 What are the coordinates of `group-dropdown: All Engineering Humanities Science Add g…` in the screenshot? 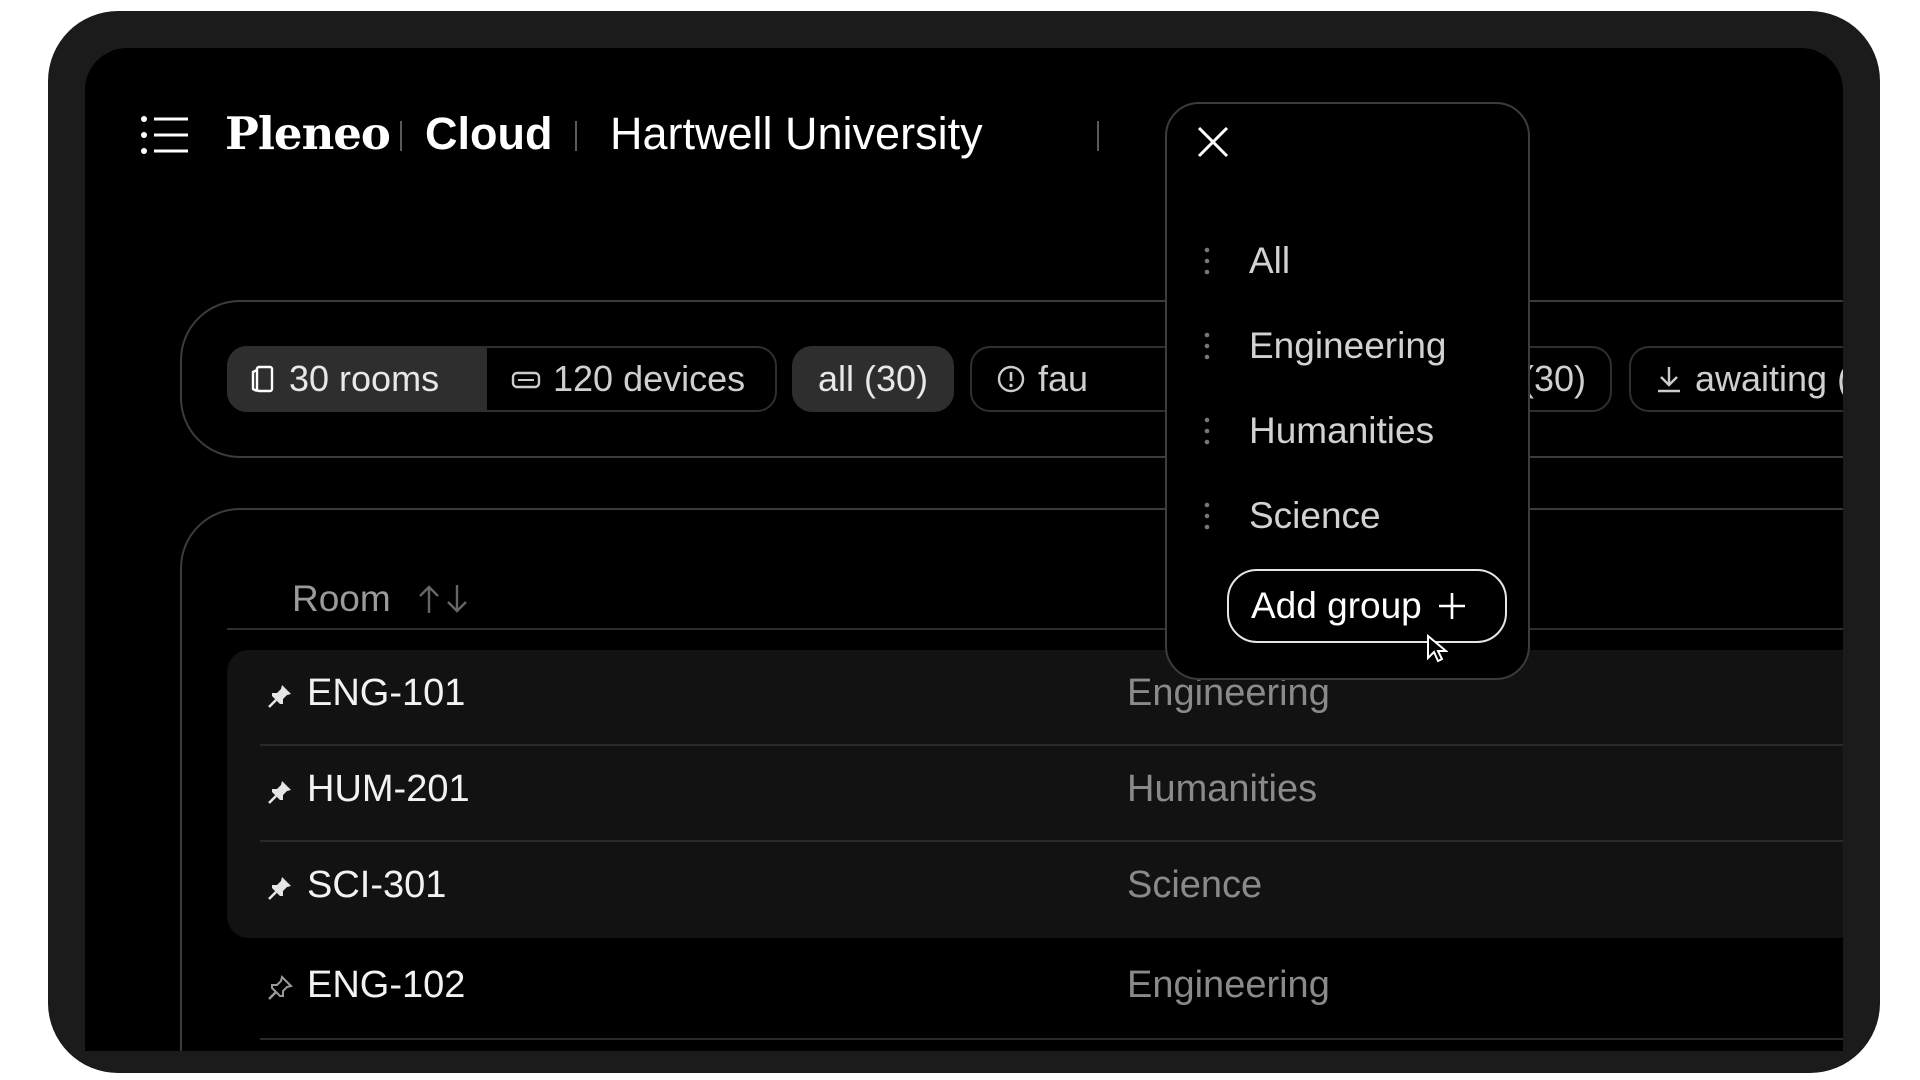 It's located at (1347, 391).